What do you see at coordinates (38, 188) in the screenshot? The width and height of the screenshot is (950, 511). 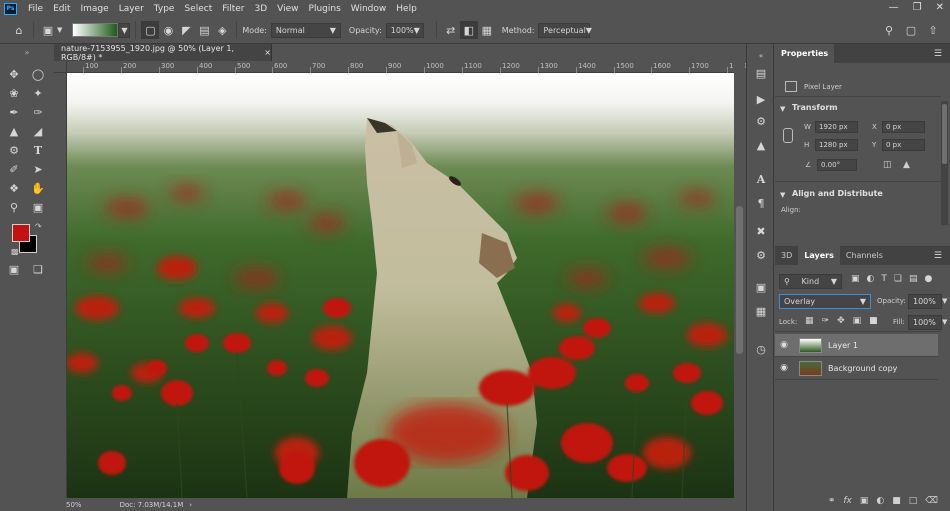 I see `hand-tool-icon: ✋` at bounding box center [38, 188].